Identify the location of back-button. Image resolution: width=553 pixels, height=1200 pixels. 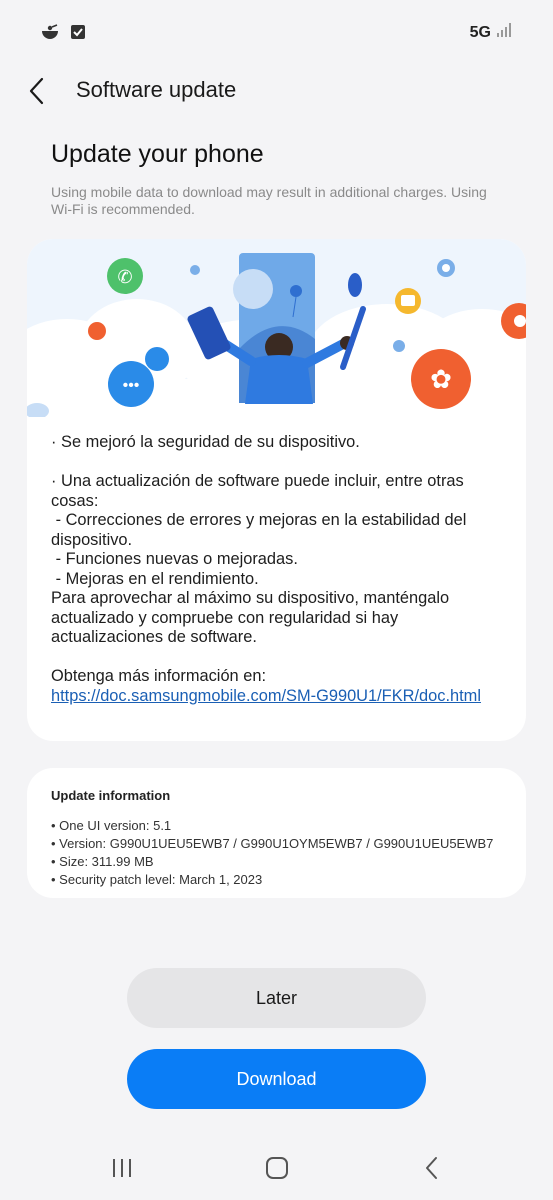
(38, 90).